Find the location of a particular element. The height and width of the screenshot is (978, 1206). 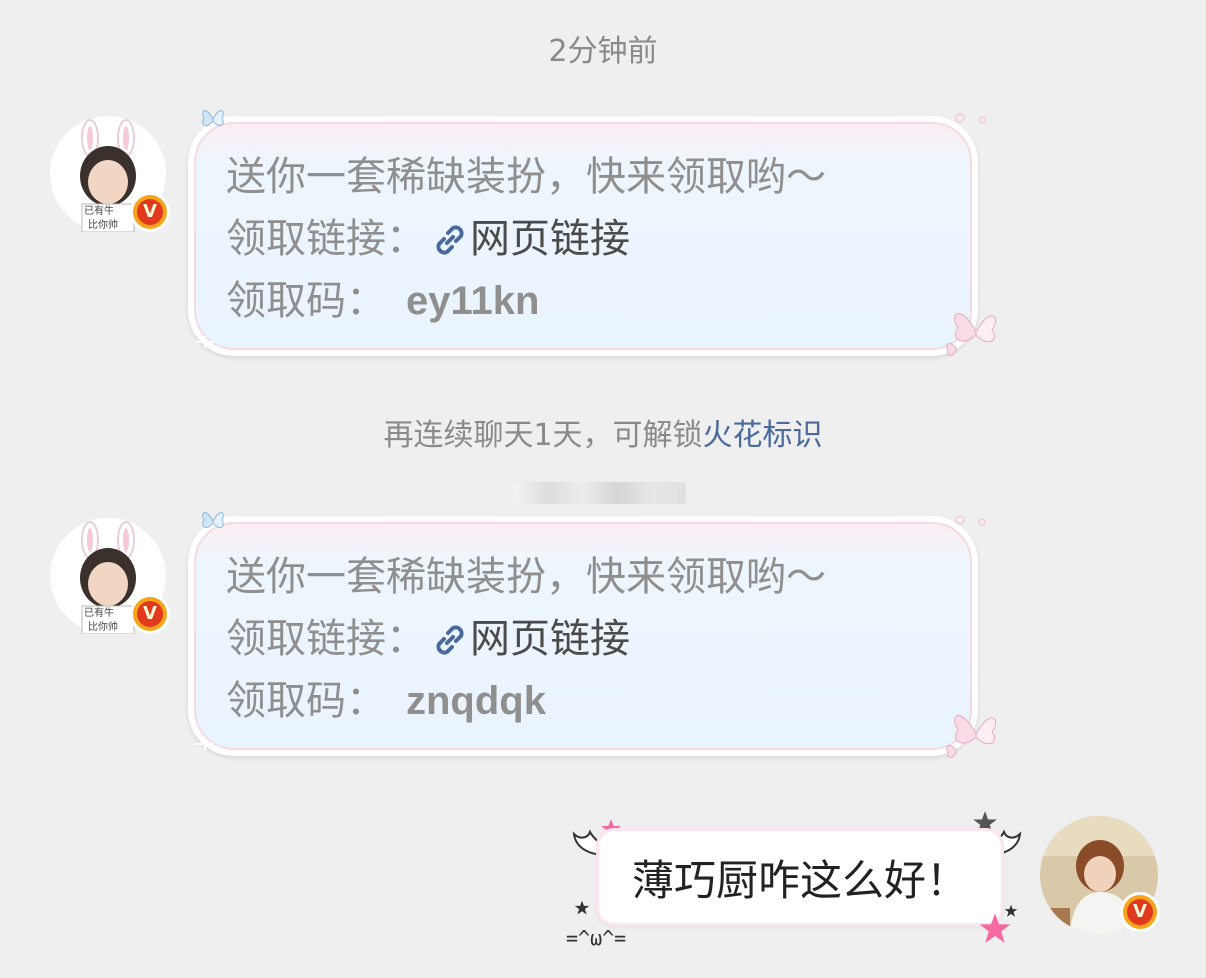

code-row: 领取码： ey11kn is located at coordinates (598, 301).